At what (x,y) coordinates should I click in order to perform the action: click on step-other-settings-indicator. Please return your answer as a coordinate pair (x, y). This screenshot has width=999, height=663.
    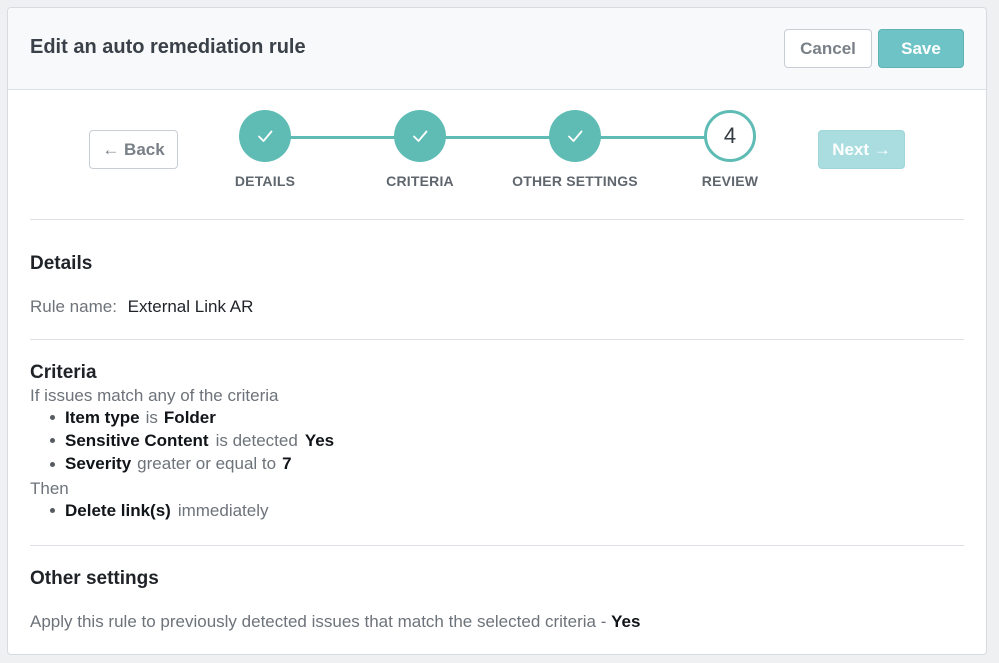
    Looking at the image, I should click on (575, 136).